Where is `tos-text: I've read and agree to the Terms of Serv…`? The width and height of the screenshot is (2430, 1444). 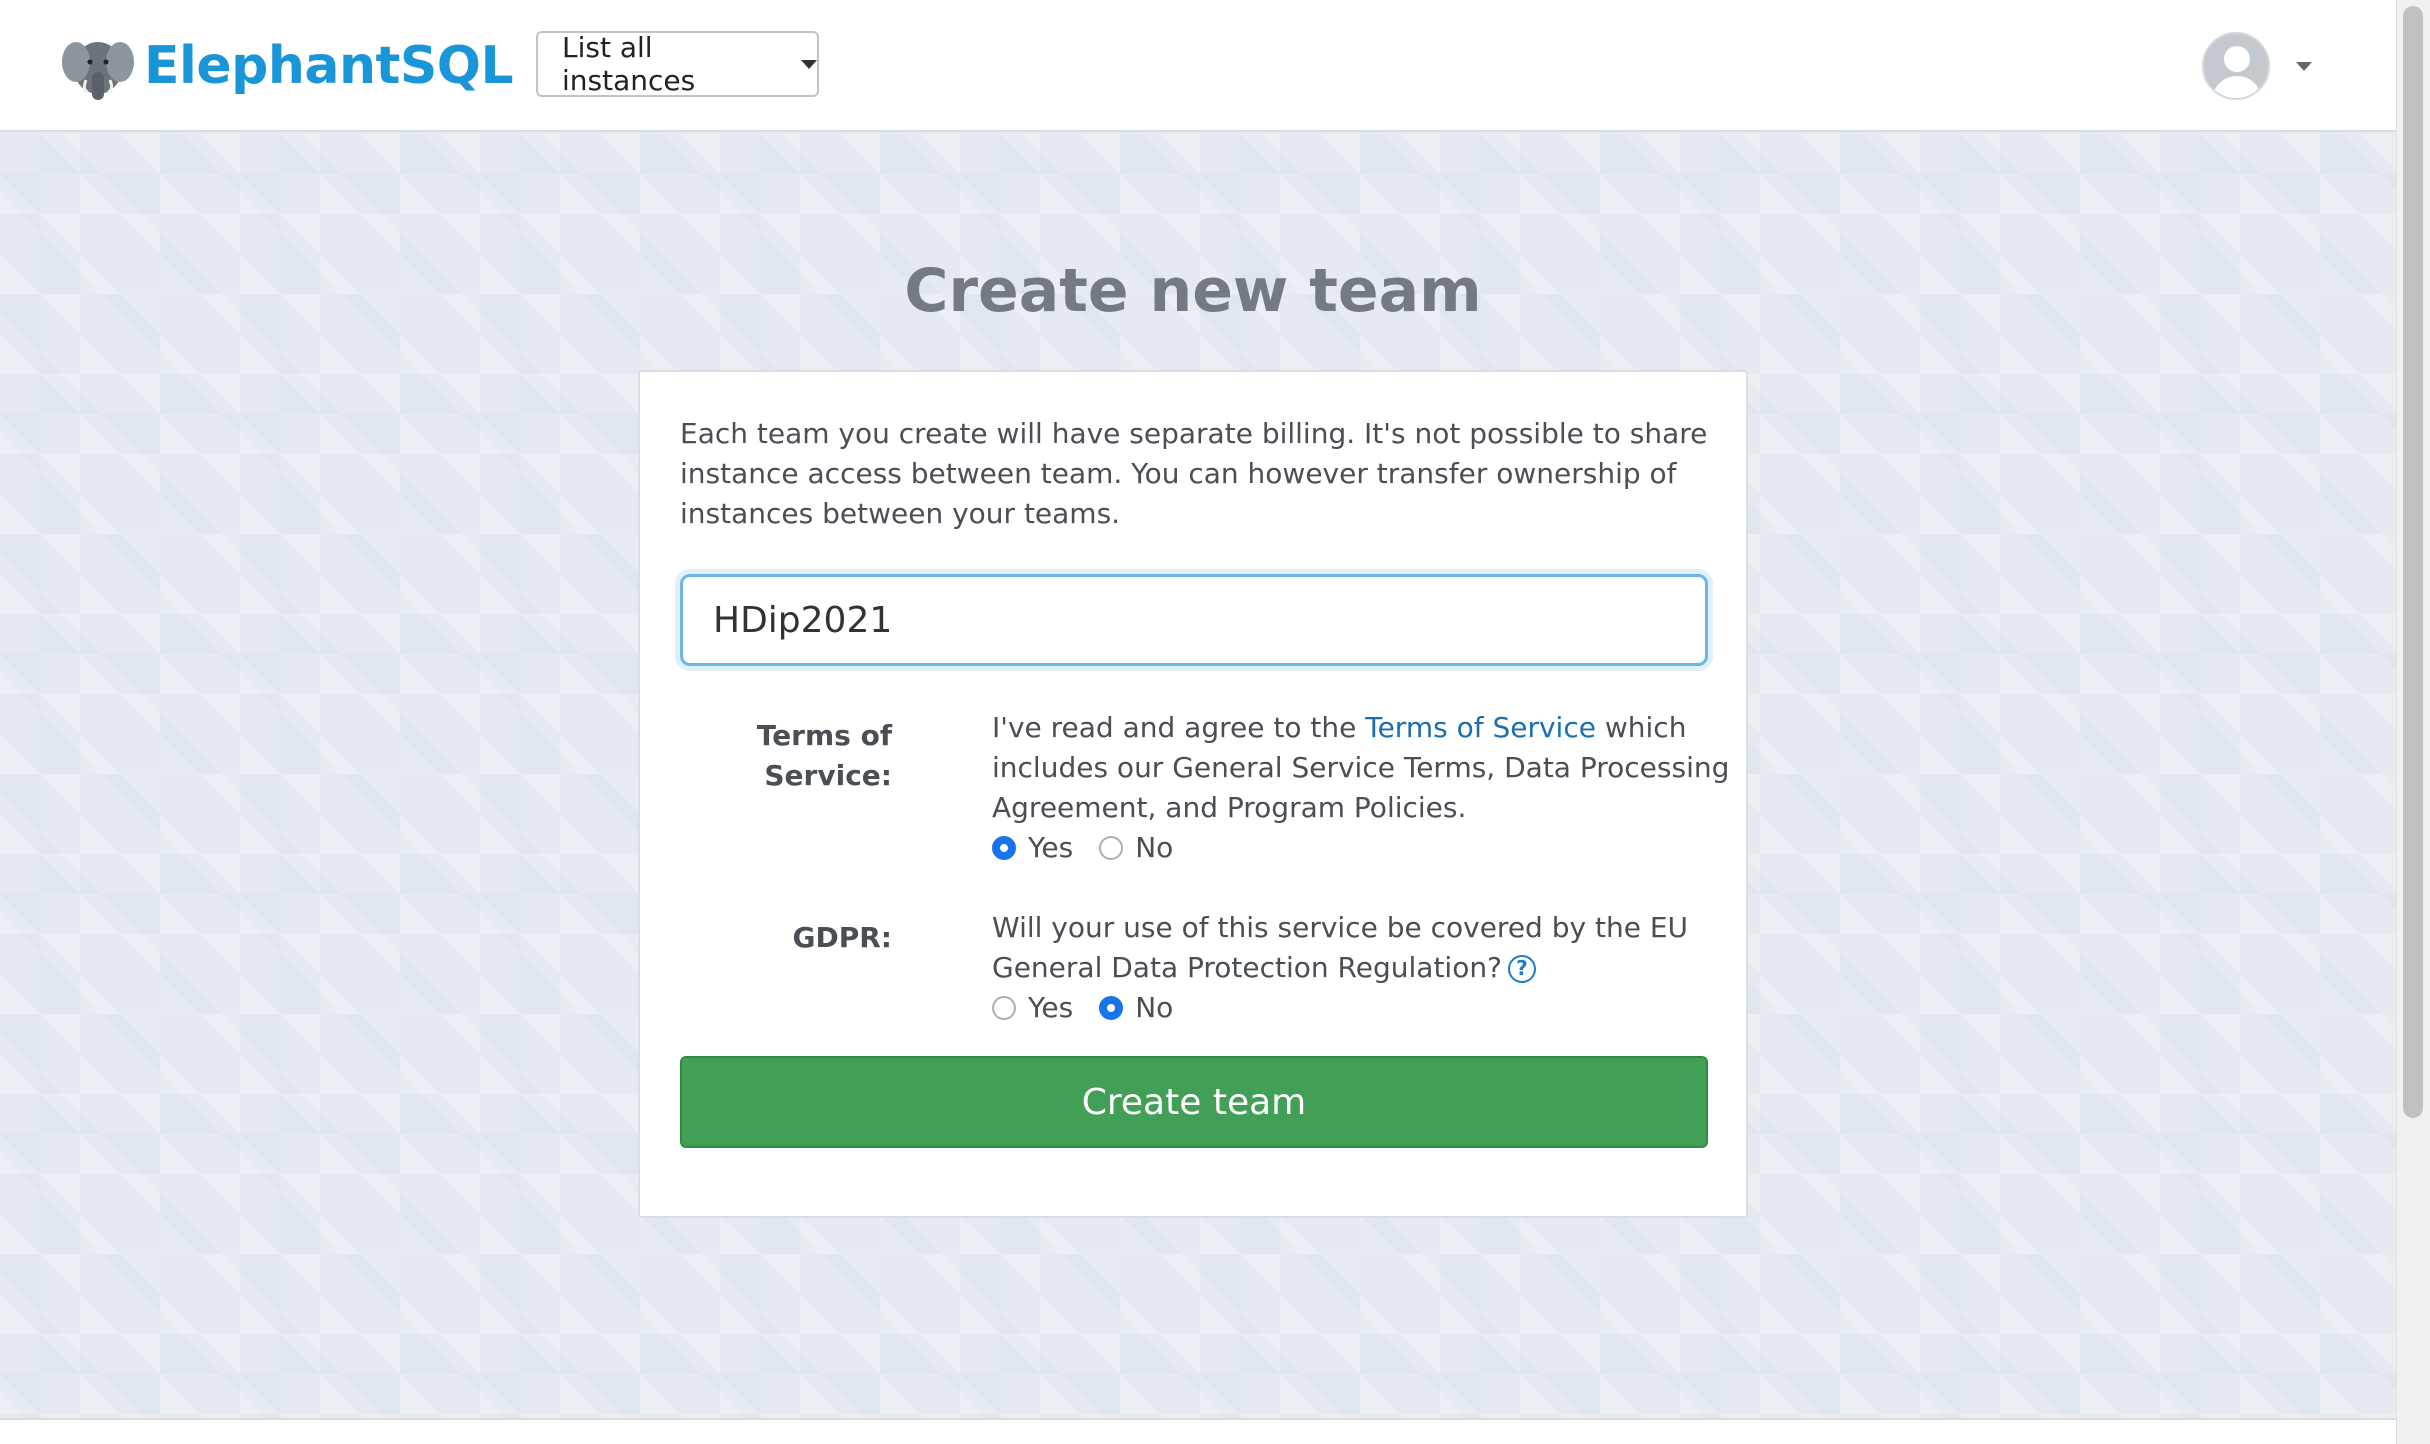 tos-text: I've read and agree to the Terms of Serv… is located at coordinates (1362, 788).